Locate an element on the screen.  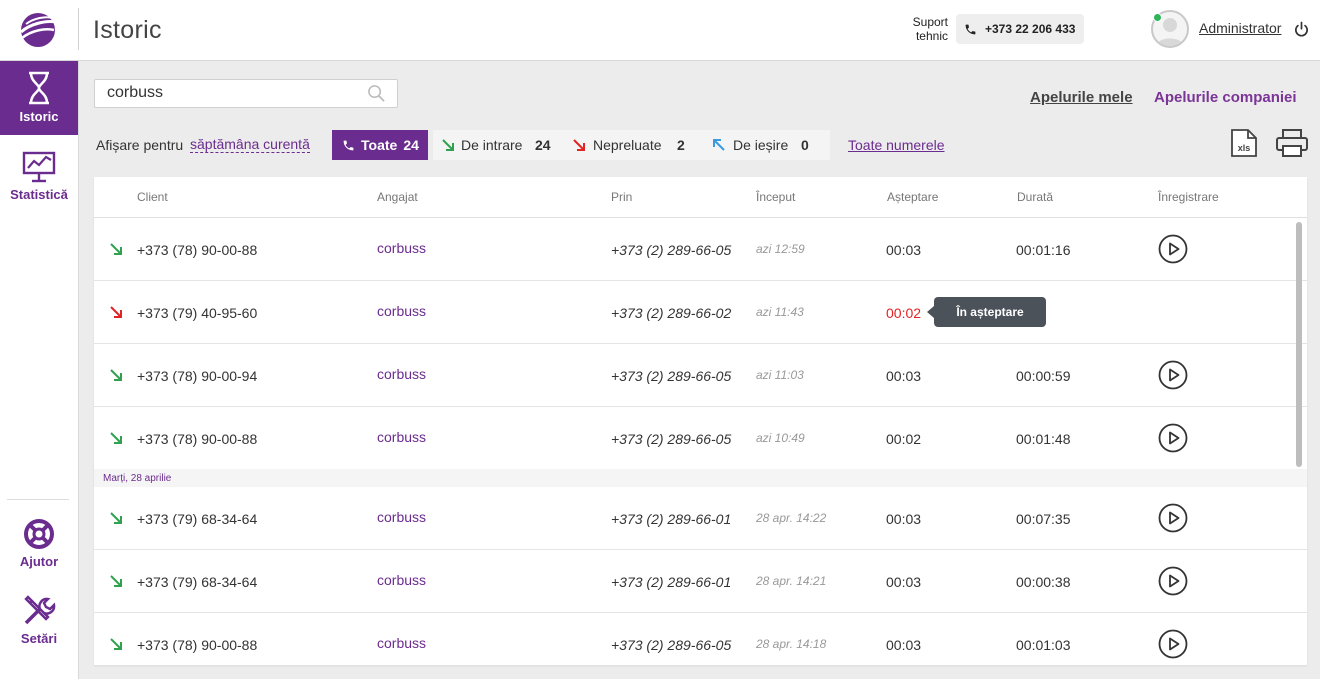
start-time: 28 apr. 14:22 is located at coordinates (791, 518).